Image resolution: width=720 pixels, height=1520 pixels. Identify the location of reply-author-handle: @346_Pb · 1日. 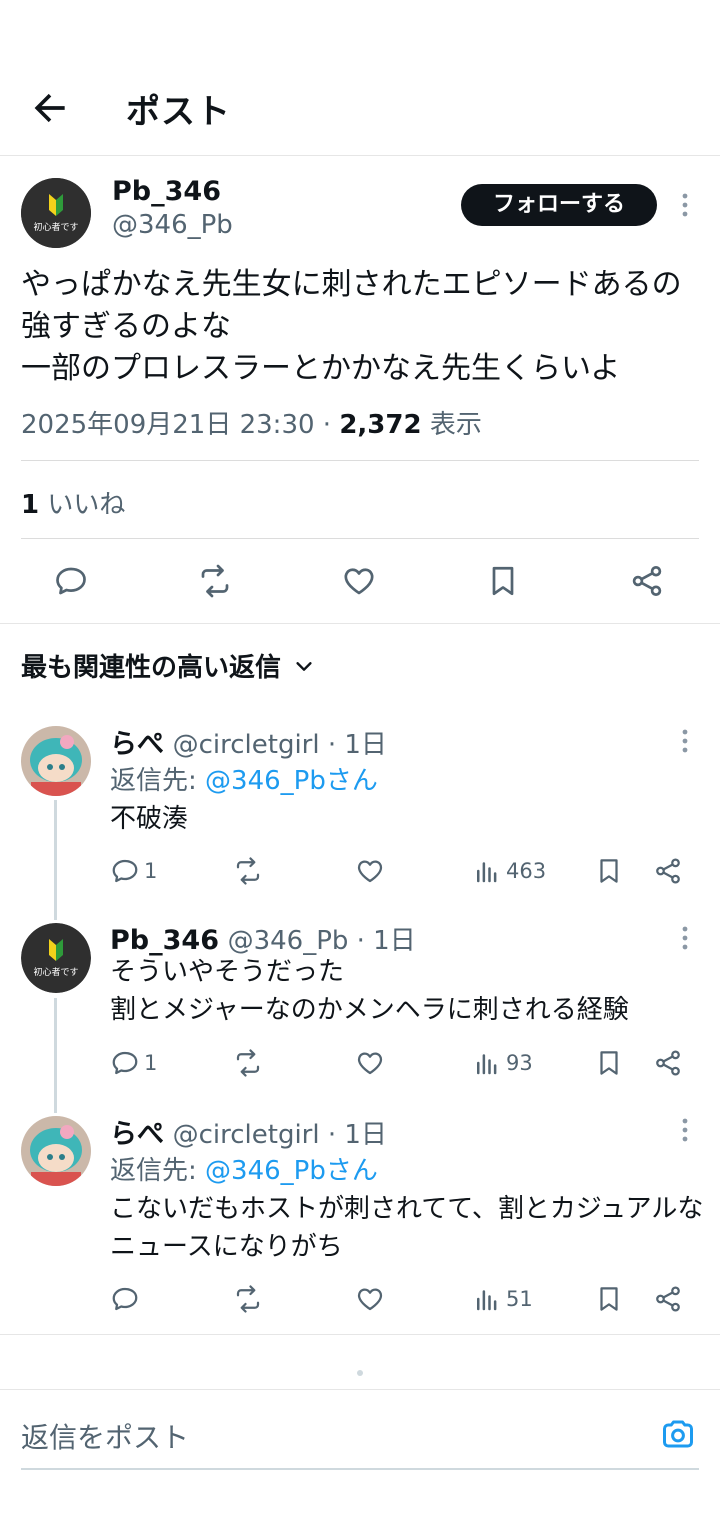
(322, 941).